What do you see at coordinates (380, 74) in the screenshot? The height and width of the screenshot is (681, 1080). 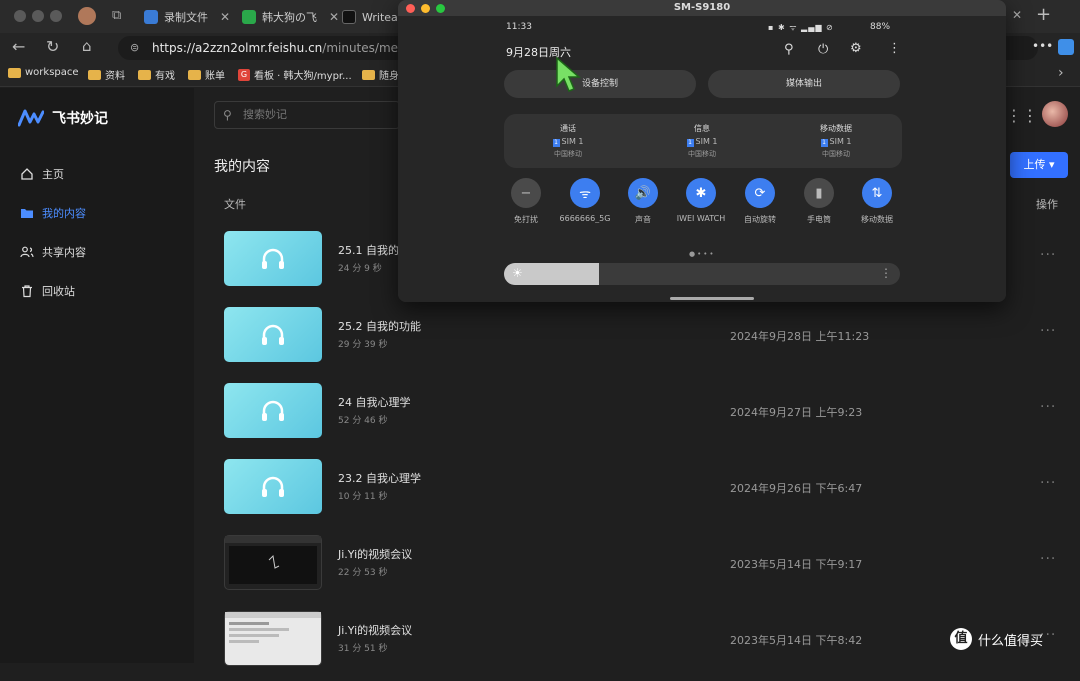 I see `bookmark-suishen: 随身` at bounding box center [380, 74].